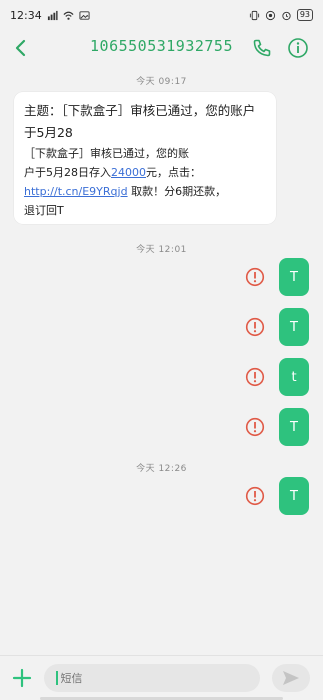 The height and width of the screenshot is (700, 323). What do you see at coordinates (161, 250) in the screenshot?
I see `timestamp: 今天 12:01` at bounding box center [161, 250].